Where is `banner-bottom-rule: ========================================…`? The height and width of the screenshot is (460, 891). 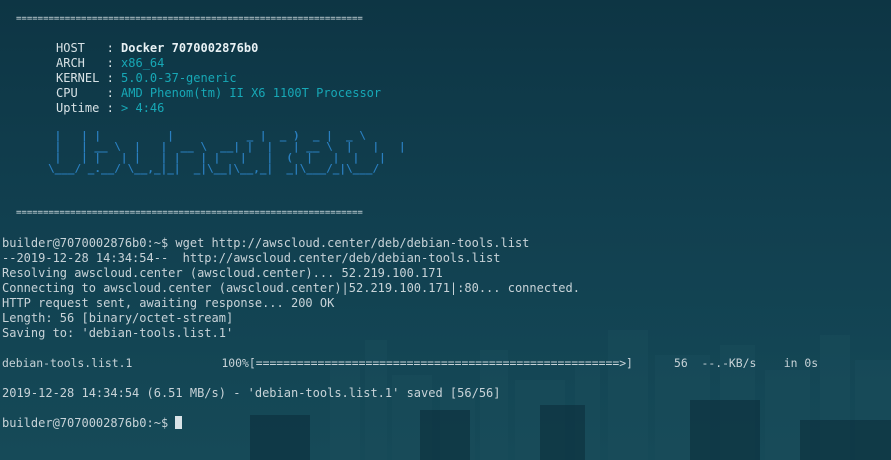 banner-bottom-rule: ========================================… is located at coordinates (189, 213).